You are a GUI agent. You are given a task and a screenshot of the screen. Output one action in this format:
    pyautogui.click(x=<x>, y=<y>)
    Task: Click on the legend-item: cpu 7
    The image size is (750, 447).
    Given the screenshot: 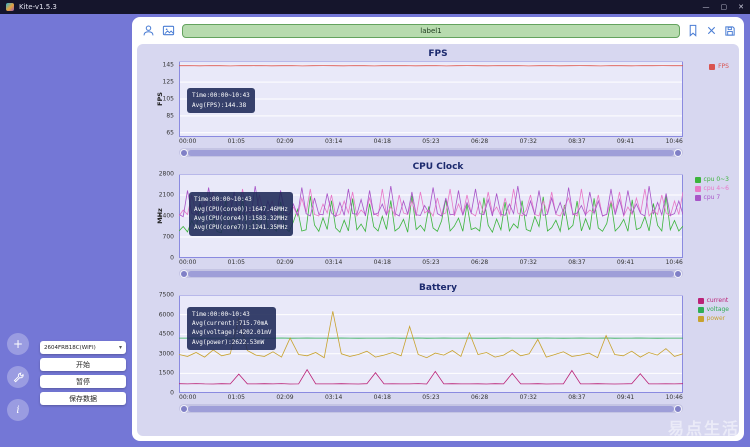 What is the action you would take?
    pyautogui.click(x=711, y=197)
    